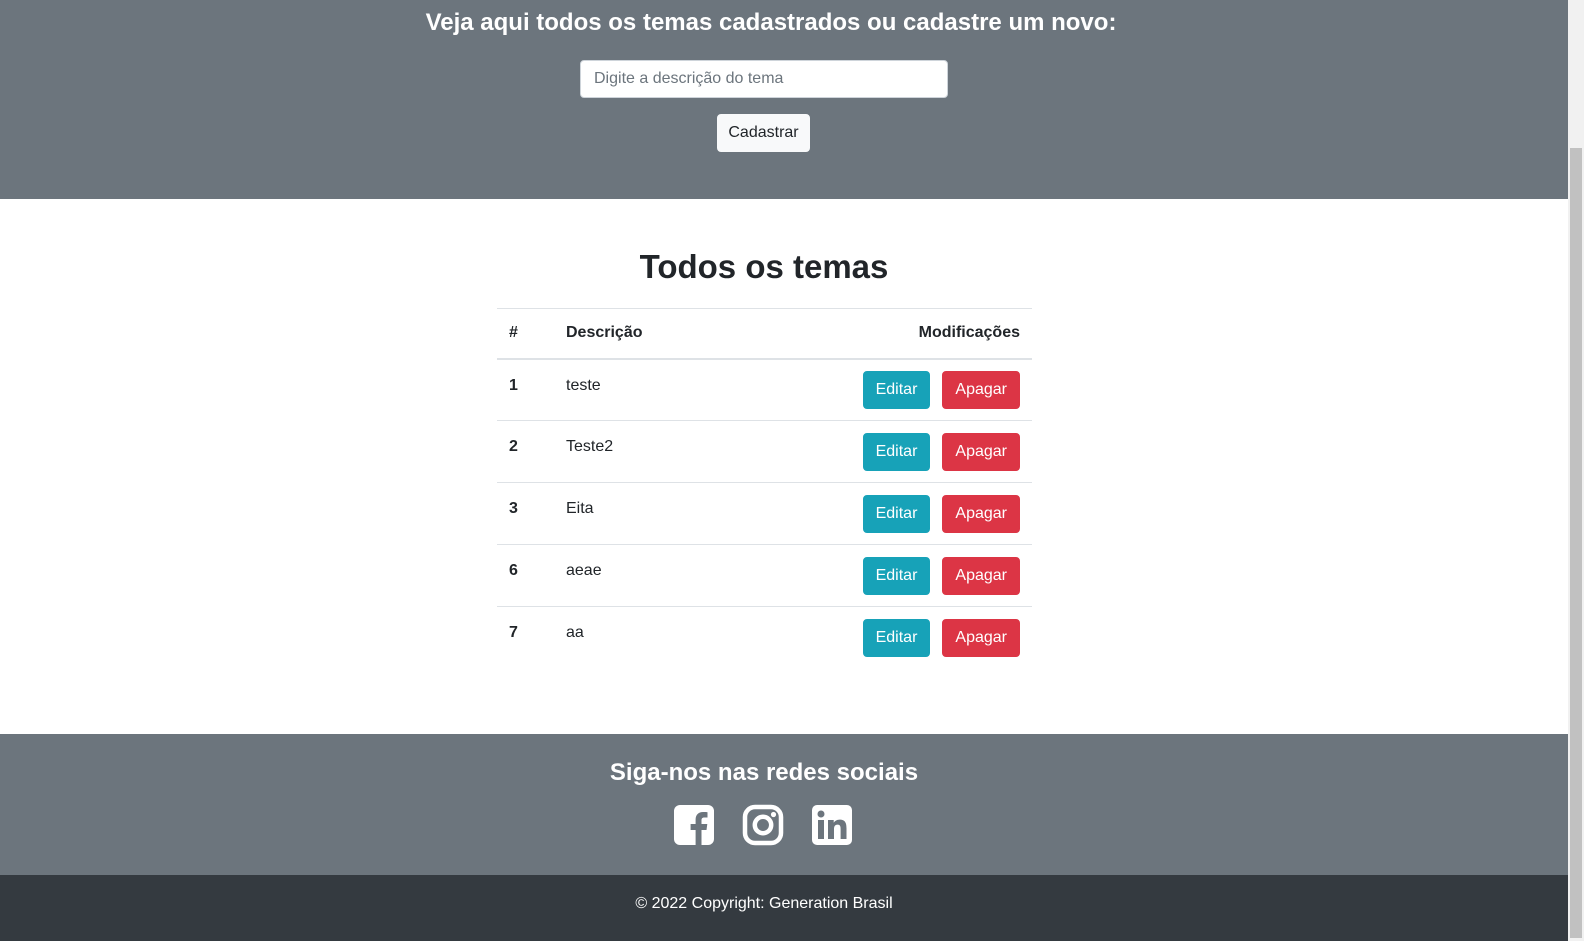 The image size is (1584, 941). Describe the element at coordinates (764, 266) in the screenshot. I see `table-title: Todos os temas` at that location.